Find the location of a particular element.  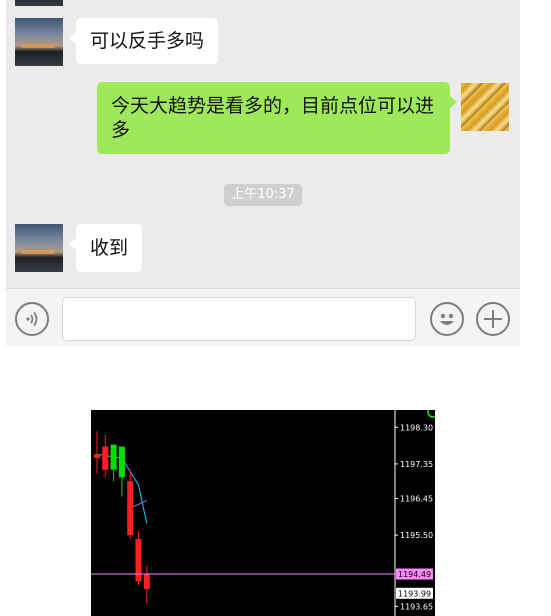

emoji-button is located at coordinates (447, 319).